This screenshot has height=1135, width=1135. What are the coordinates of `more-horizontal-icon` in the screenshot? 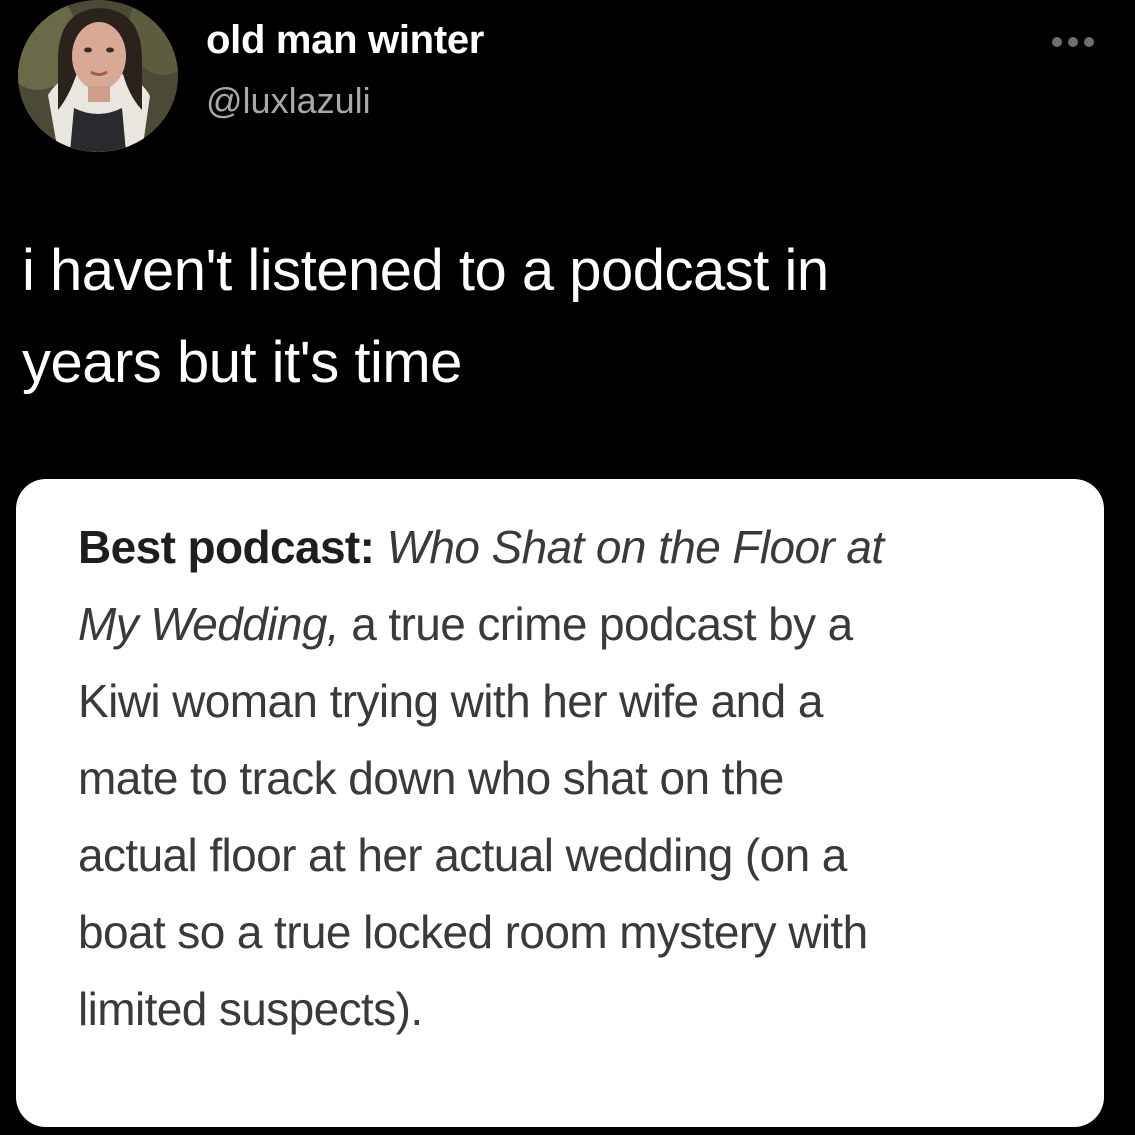 It's located at (1077, 42).